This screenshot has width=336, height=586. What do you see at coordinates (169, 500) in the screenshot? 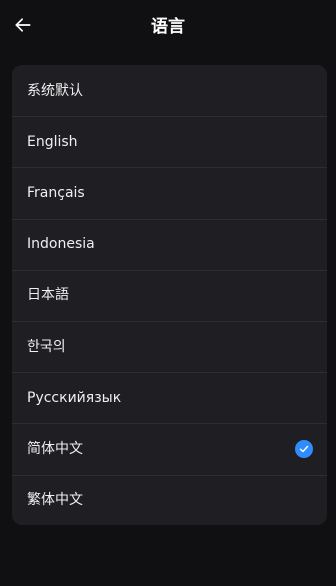
I see `language-option-traditional-chinese: 繁体中文` at bounding box center [169, 500].